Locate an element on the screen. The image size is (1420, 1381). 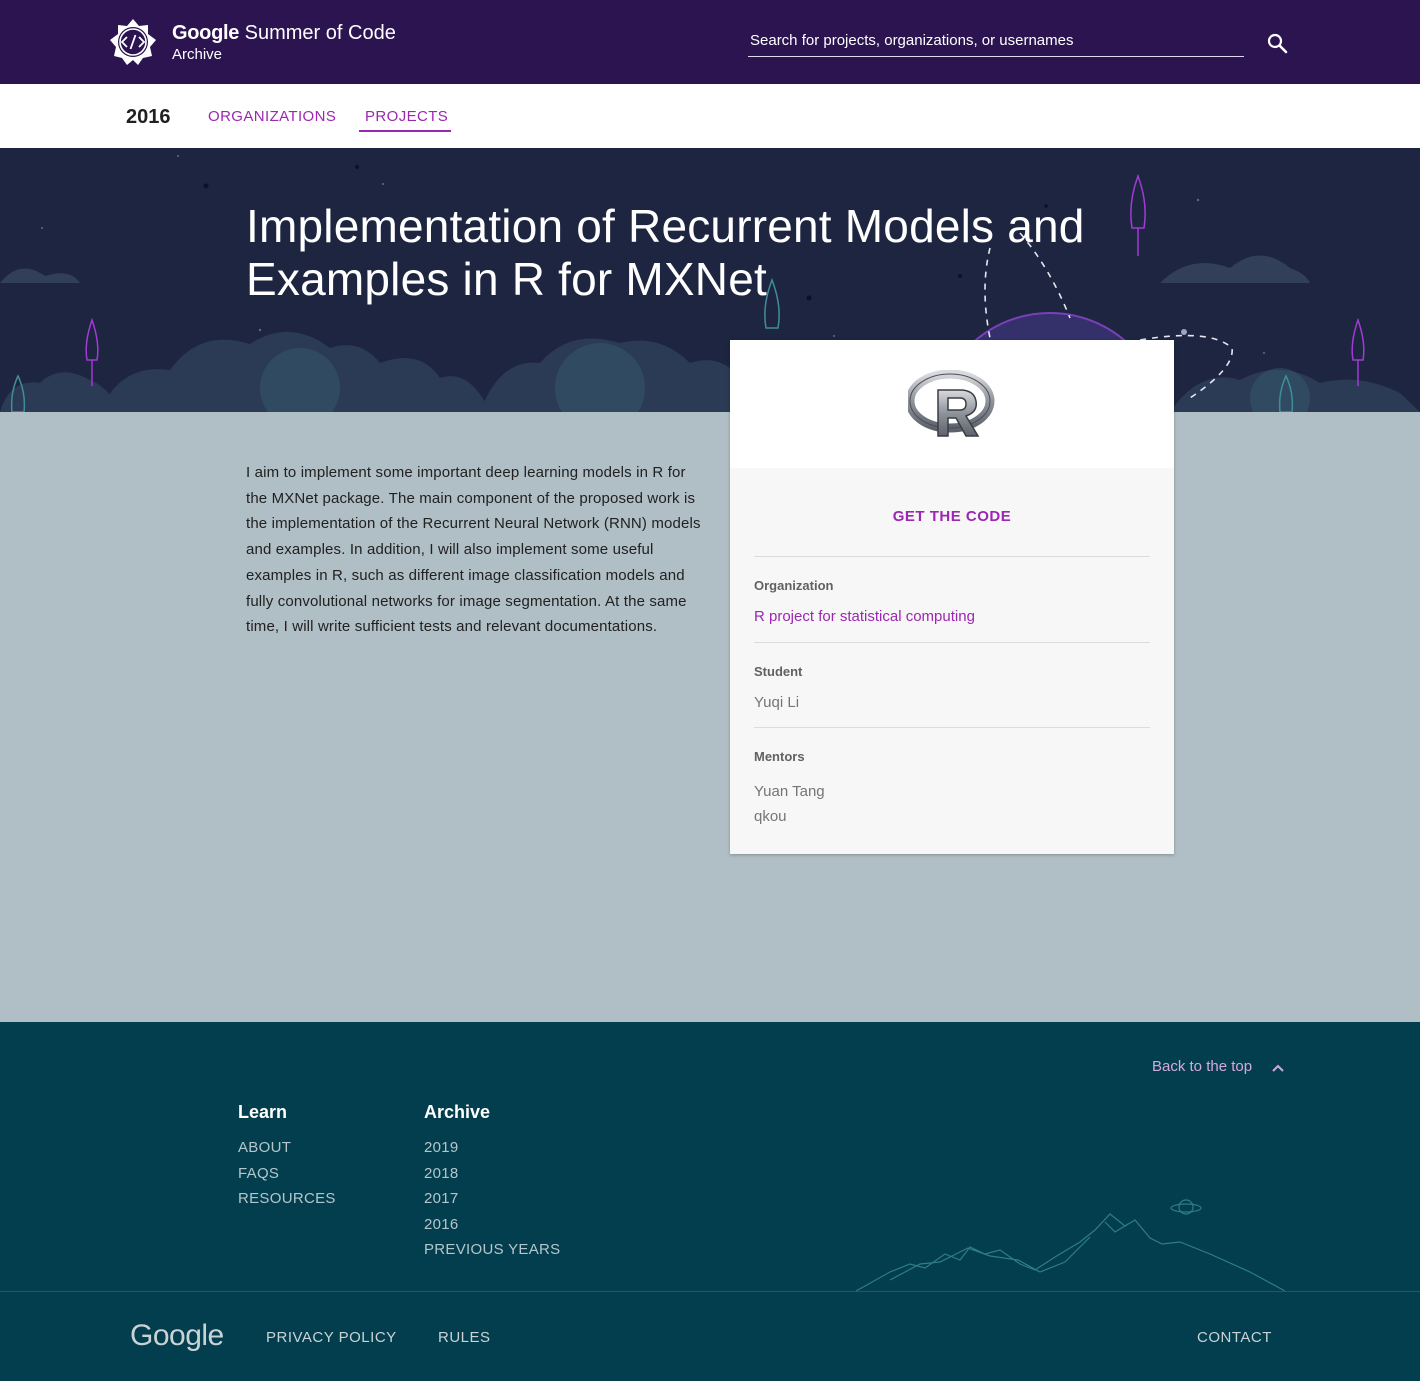
tab-projects: PROJECTS is located at coordinates (406, 116).